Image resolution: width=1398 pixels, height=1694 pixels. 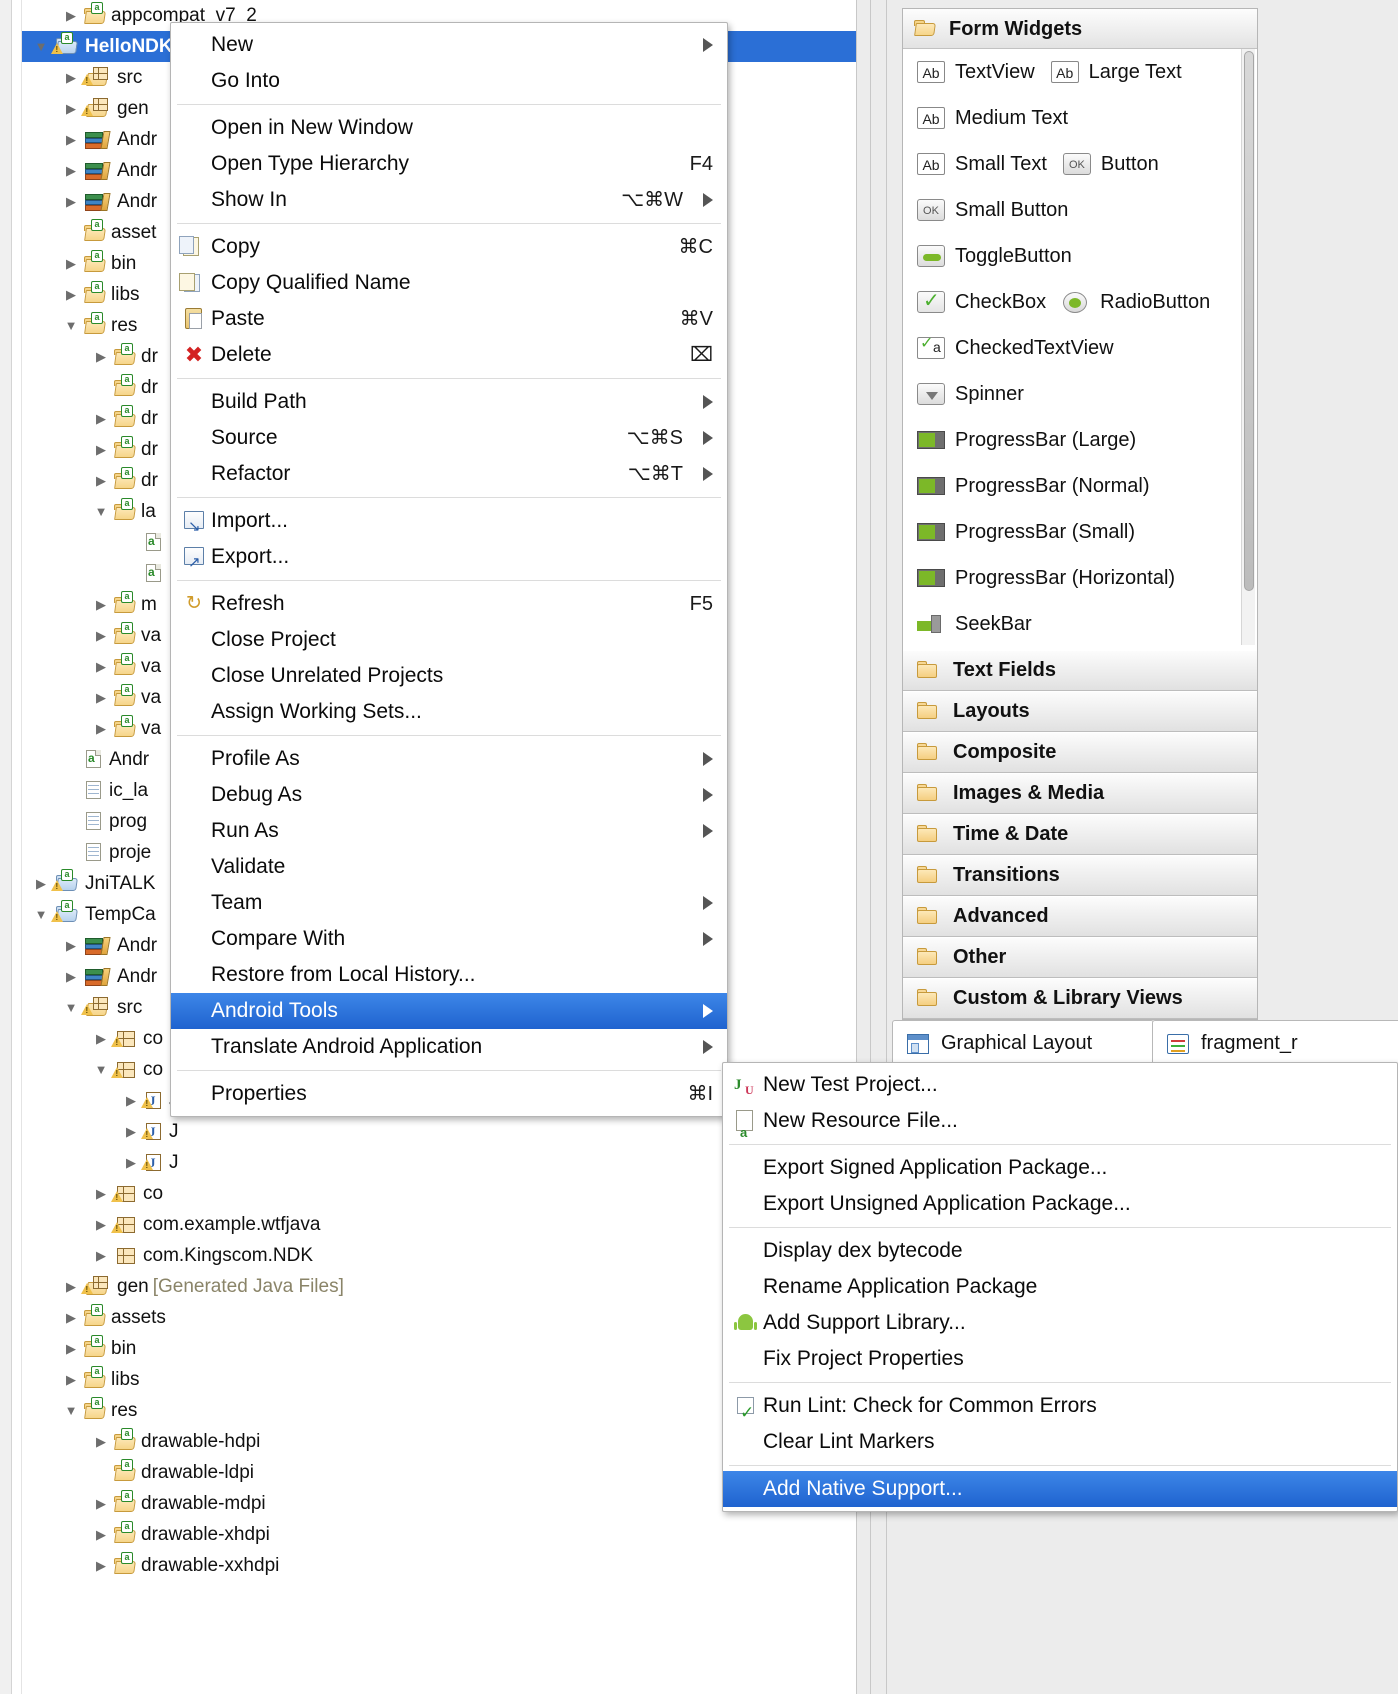 I want to click on palette-header-form-widgets: Form Widgets, so click(x=1080, y=29).